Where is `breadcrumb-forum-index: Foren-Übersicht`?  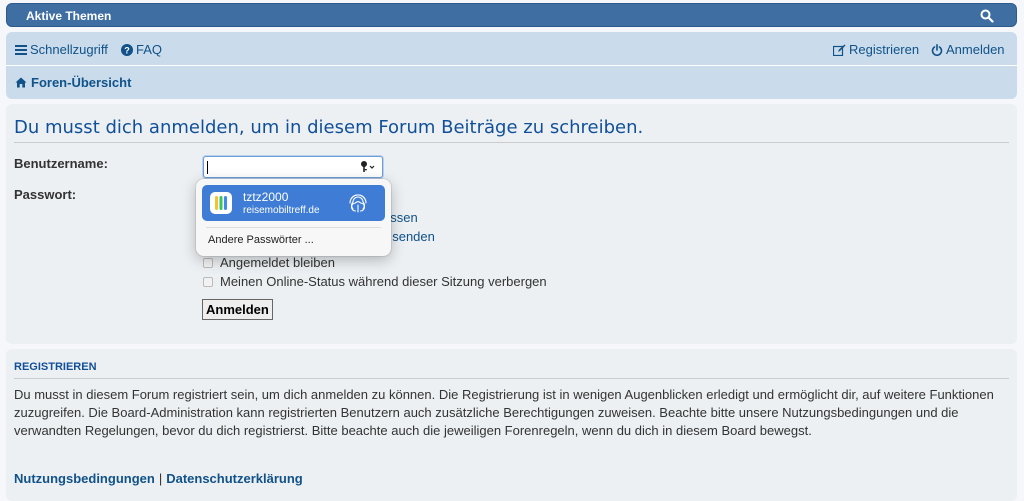 breadcrumb-forum-index: Foren-Übersicht is located at coordinates (73, 82).